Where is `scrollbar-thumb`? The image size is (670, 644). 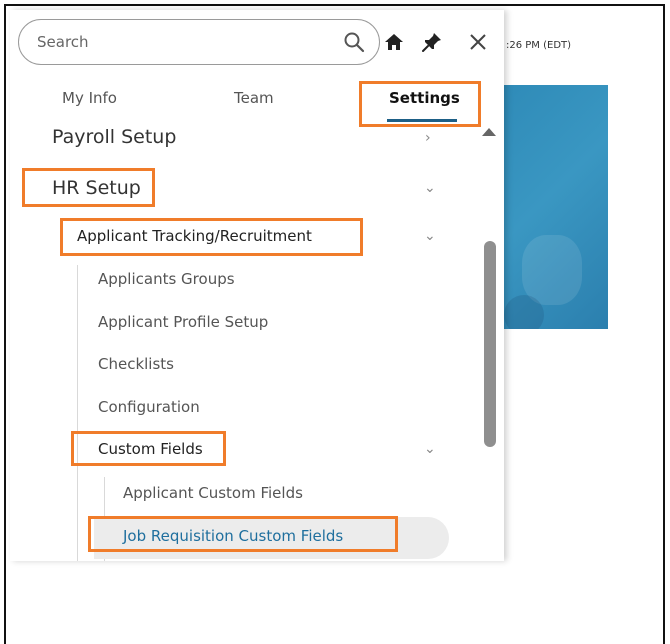
scrollbar-thumb is located at coordinates (490, 344).